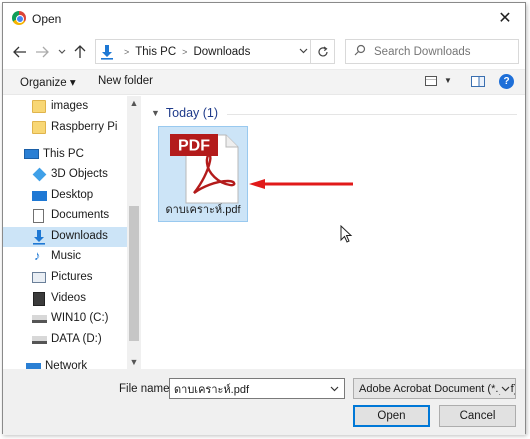 The image size is (530, 439). I want to click on organize-button: Organize ▾, so click(48, 82).